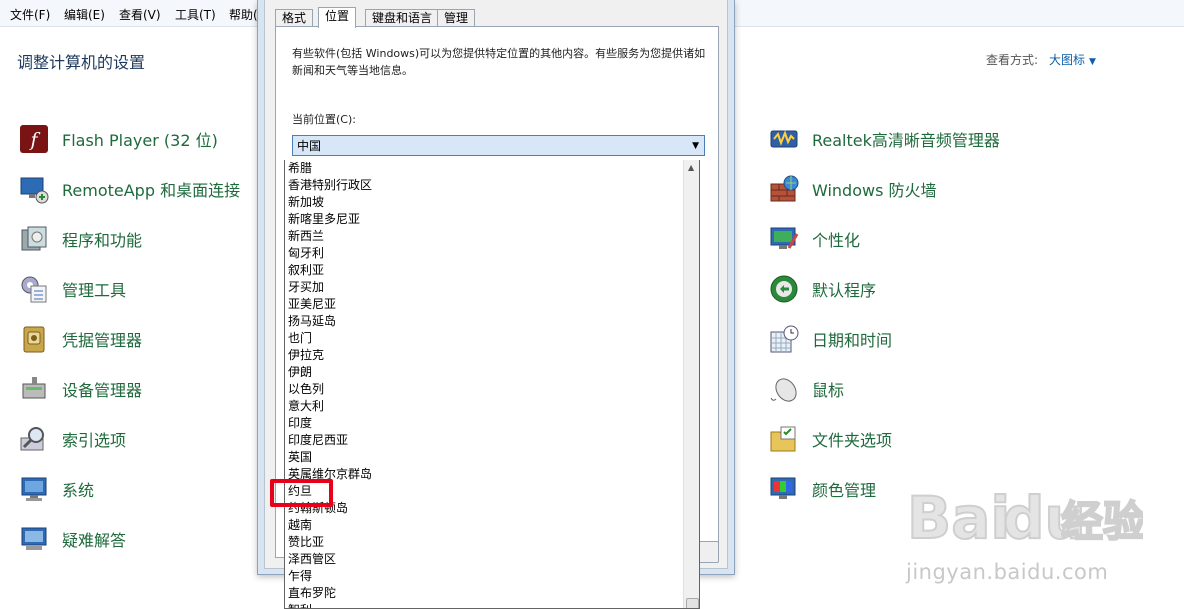 The width and height of the screenshot is (1184, 609). Describe the element at coordinates (81, 62) in the screenshot. I see `page-title: 调整计算机的设置` at that location.